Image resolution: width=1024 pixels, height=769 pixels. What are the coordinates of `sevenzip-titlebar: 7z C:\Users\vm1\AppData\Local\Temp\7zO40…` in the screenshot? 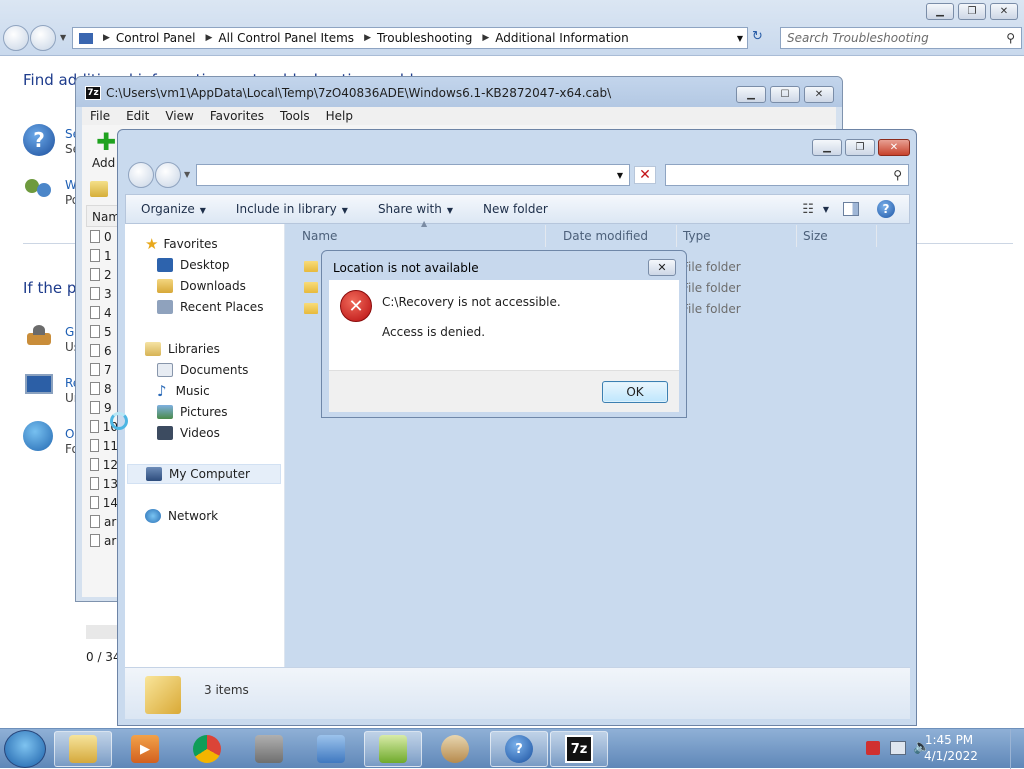 It's located at (459, 92).